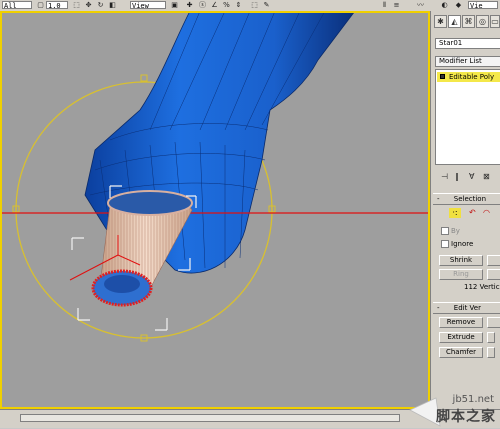 The height and width of the screenshot is (429, 500). What do you see at coordinates (461, 352) in the screenshot?
I see `chamfer-button: Chamfer` at bounding box center [461, 352].